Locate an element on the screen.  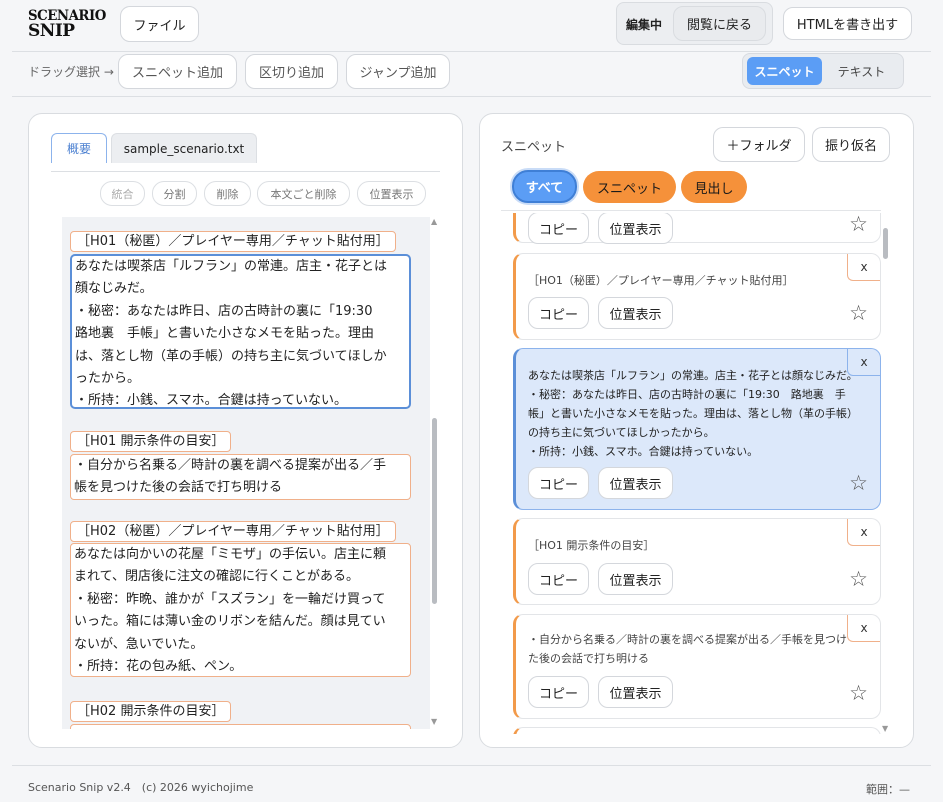
add-separator-button: 区切り追加 is located at coordinates (291, 71).